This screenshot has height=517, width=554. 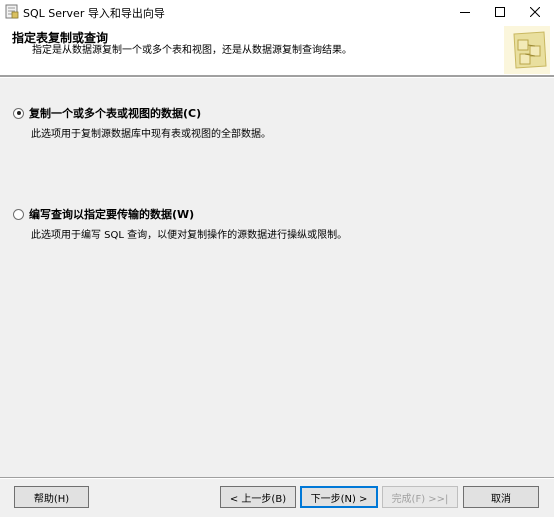 I want to click on window-titlebar: SQL Server 导入和导出向导, so click(x=277, y=12).